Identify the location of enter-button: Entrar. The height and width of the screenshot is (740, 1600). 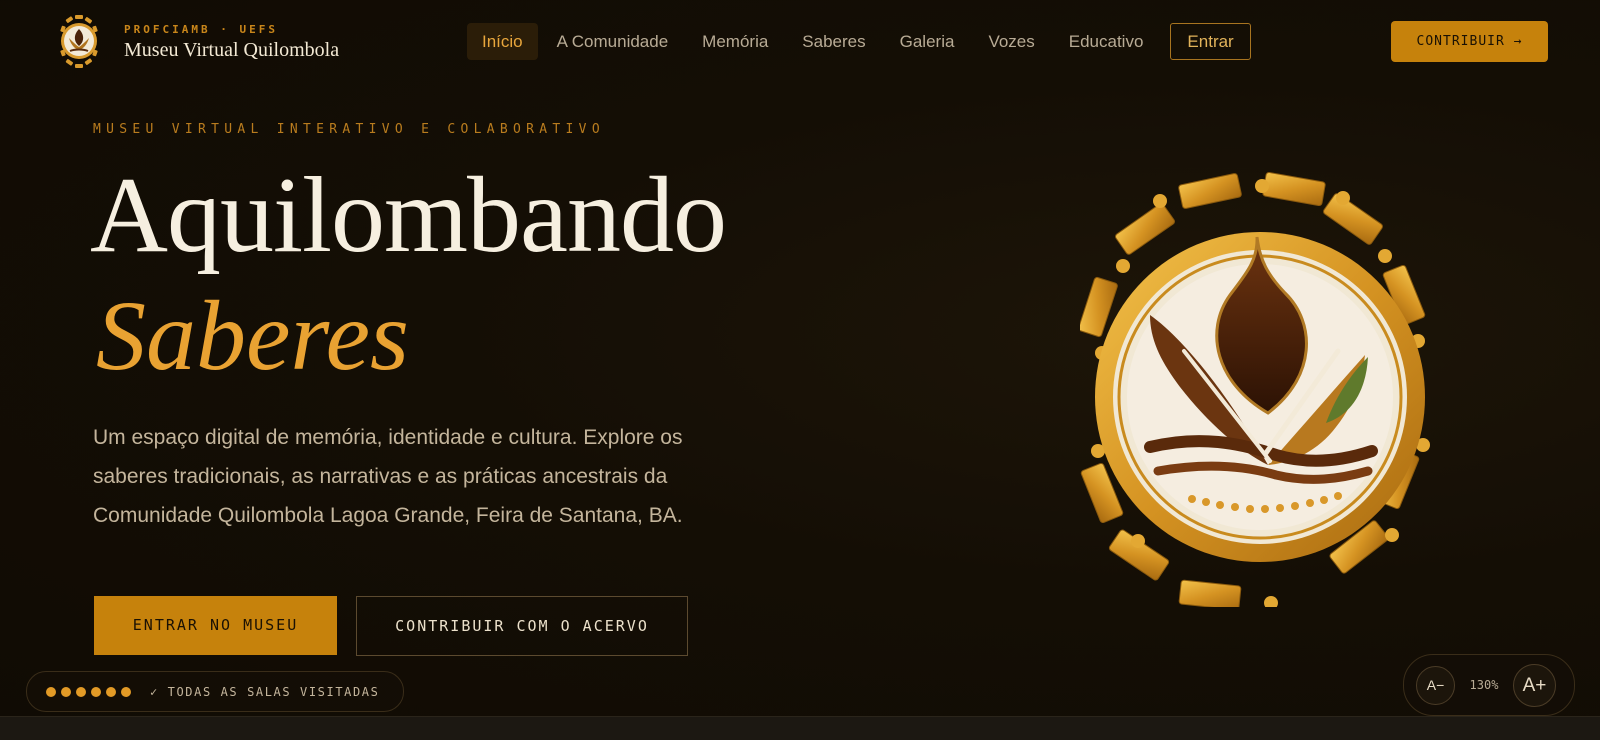
(1210, 41).